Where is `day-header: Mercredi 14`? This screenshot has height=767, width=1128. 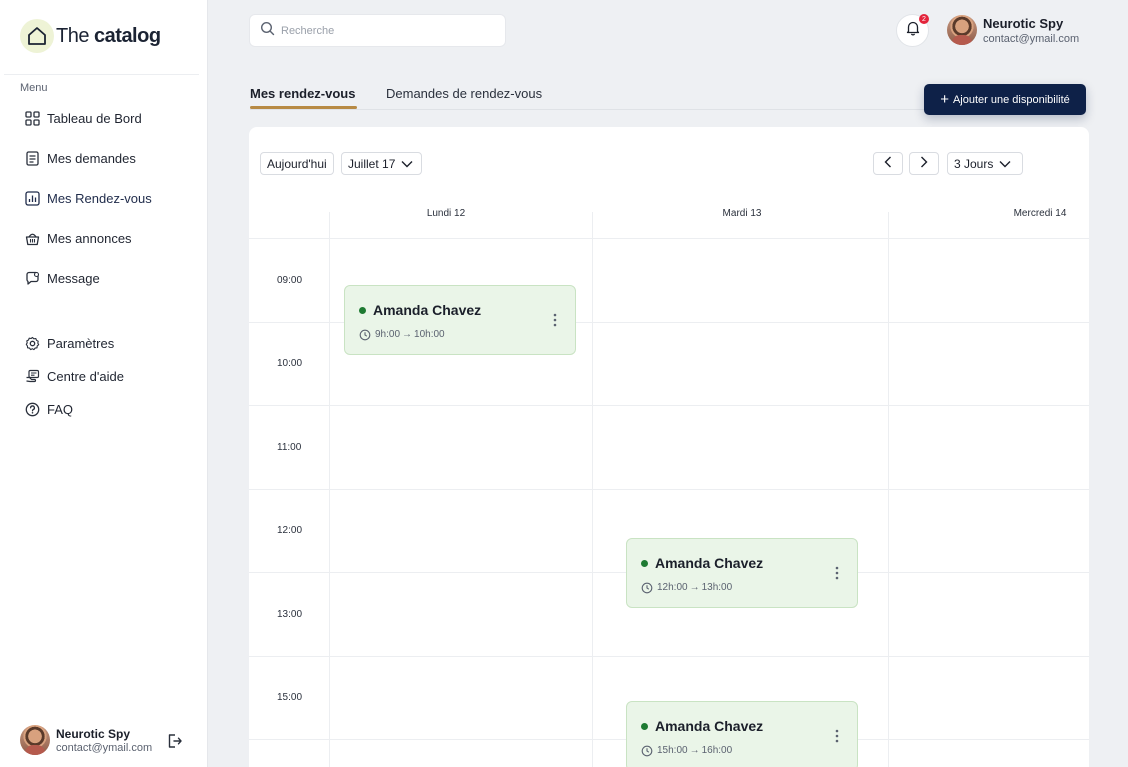
day-header: Mercredi 14 is located at coordinates (1040, 213).